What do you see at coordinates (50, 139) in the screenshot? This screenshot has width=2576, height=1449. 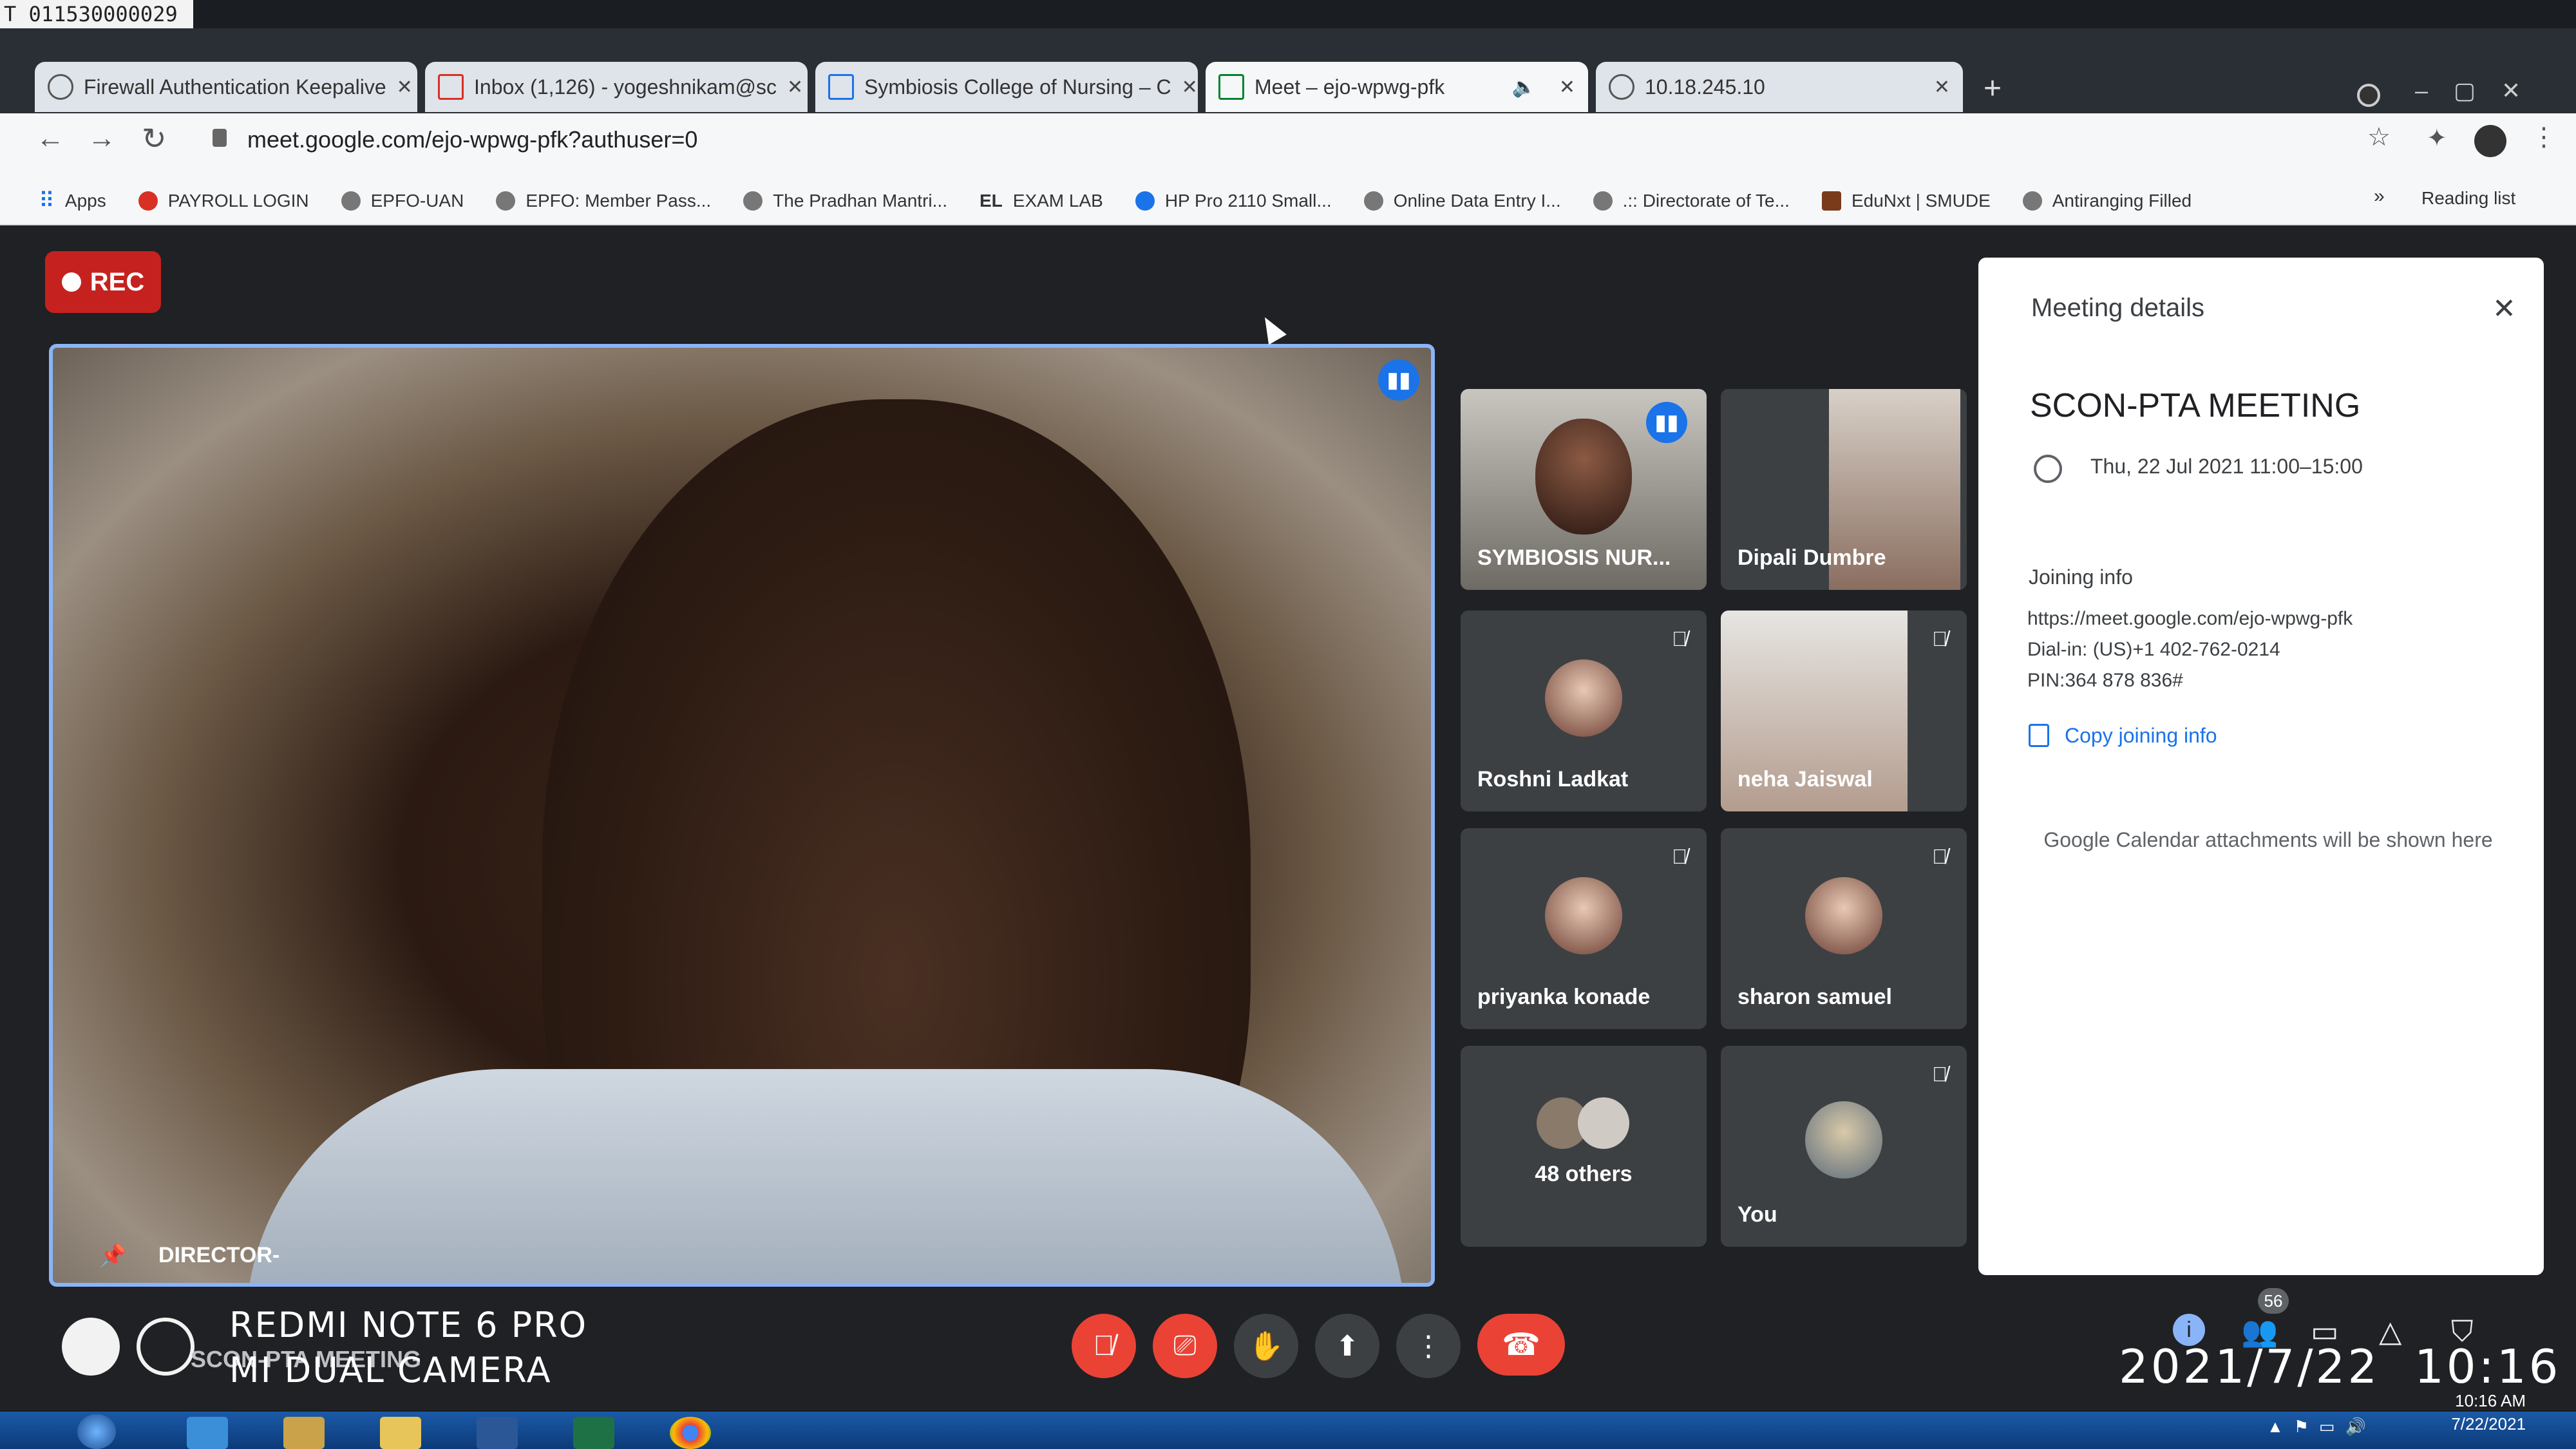 I see `back-icon: ←` at bounding box center [50, 139].